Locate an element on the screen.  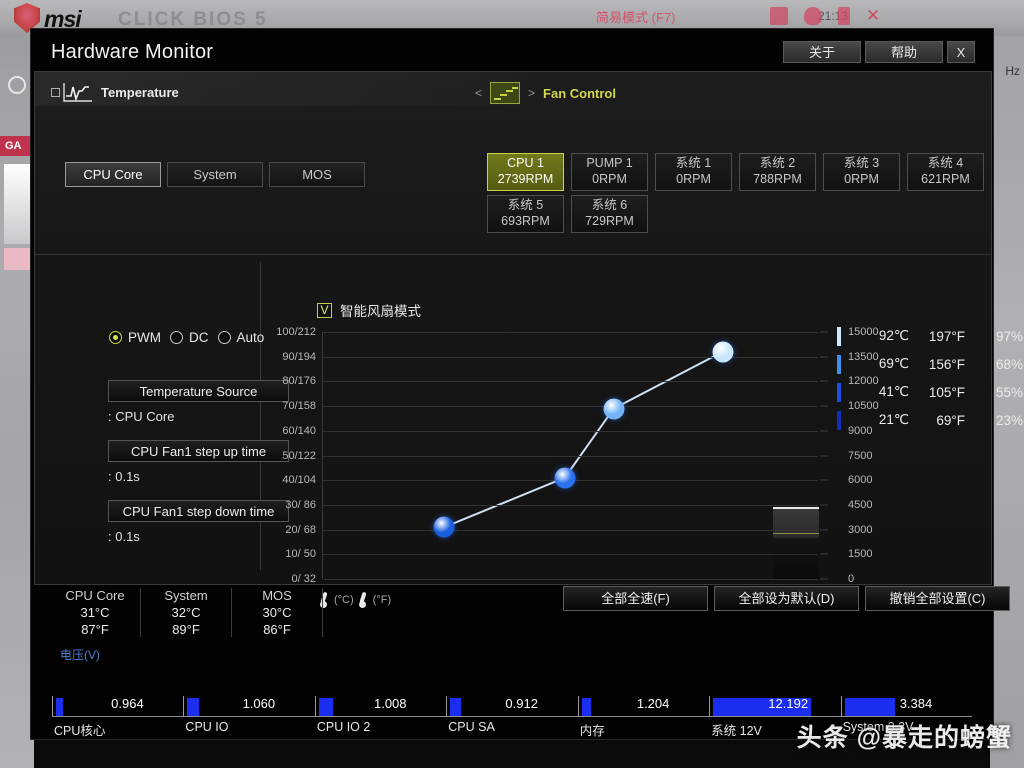
voltage-value: 0.912 is located at coordinates (521, 703).